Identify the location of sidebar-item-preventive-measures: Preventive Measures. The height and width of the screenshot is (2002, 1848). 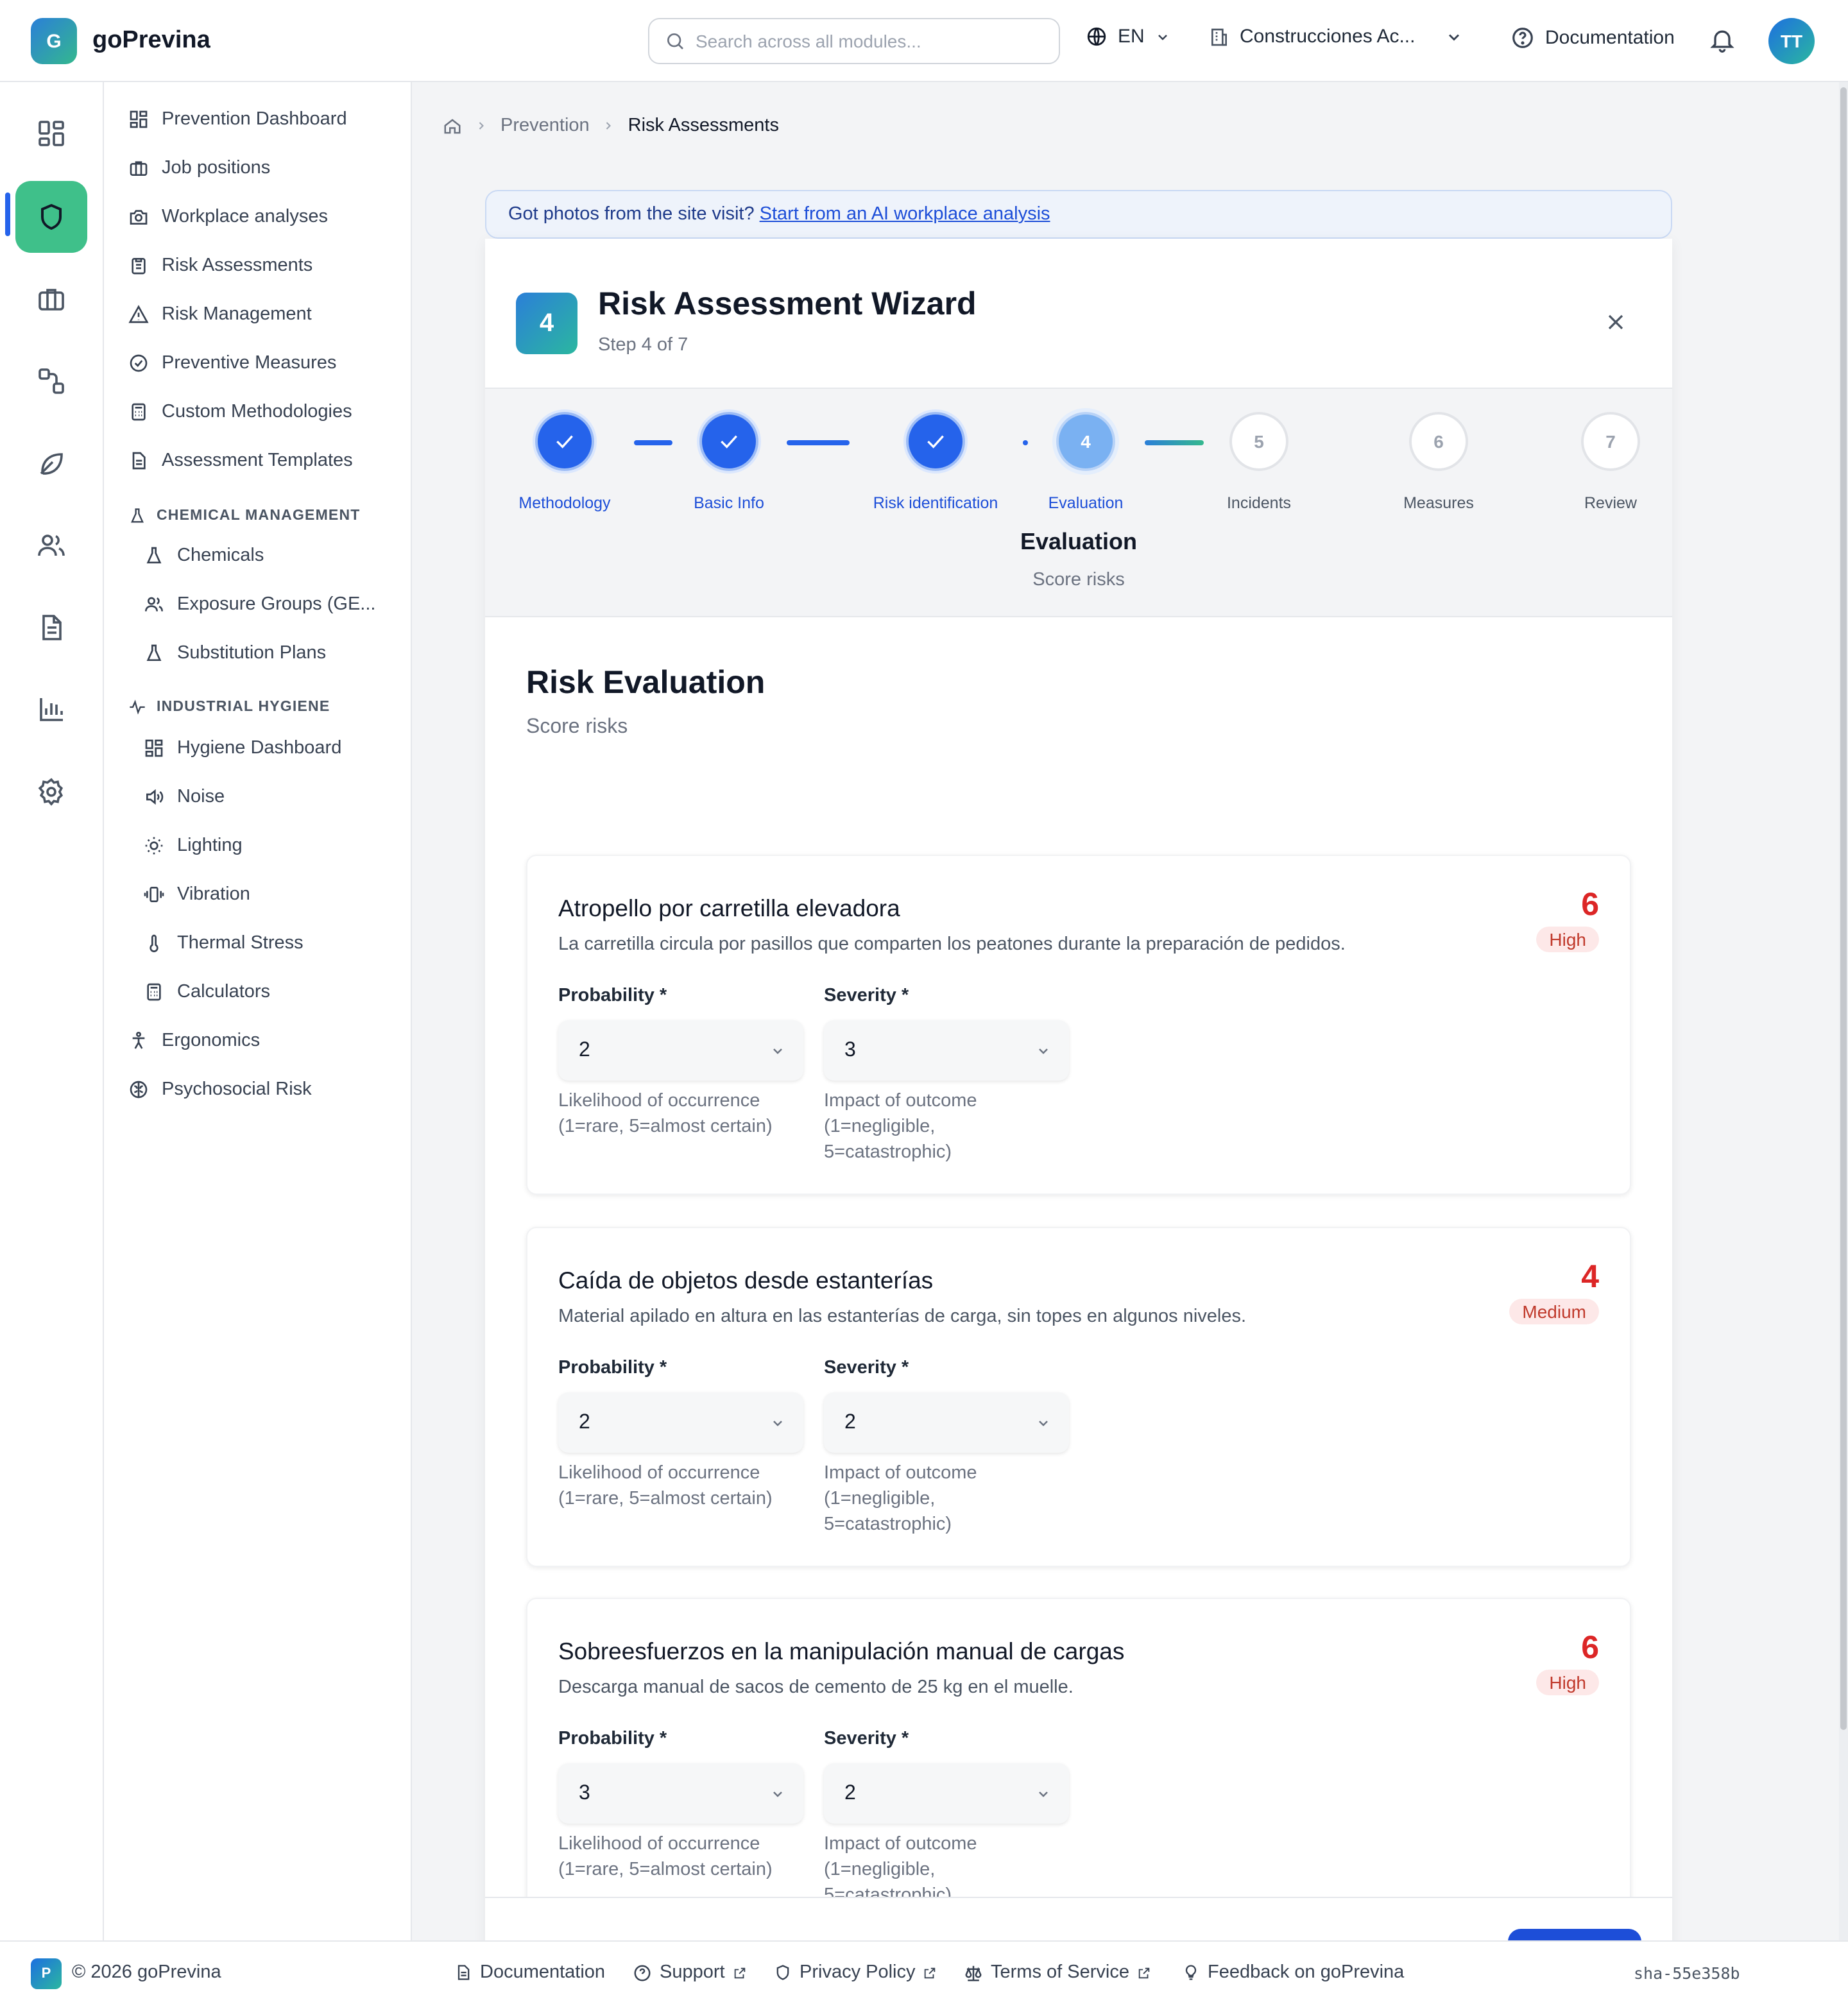
(232, 363).